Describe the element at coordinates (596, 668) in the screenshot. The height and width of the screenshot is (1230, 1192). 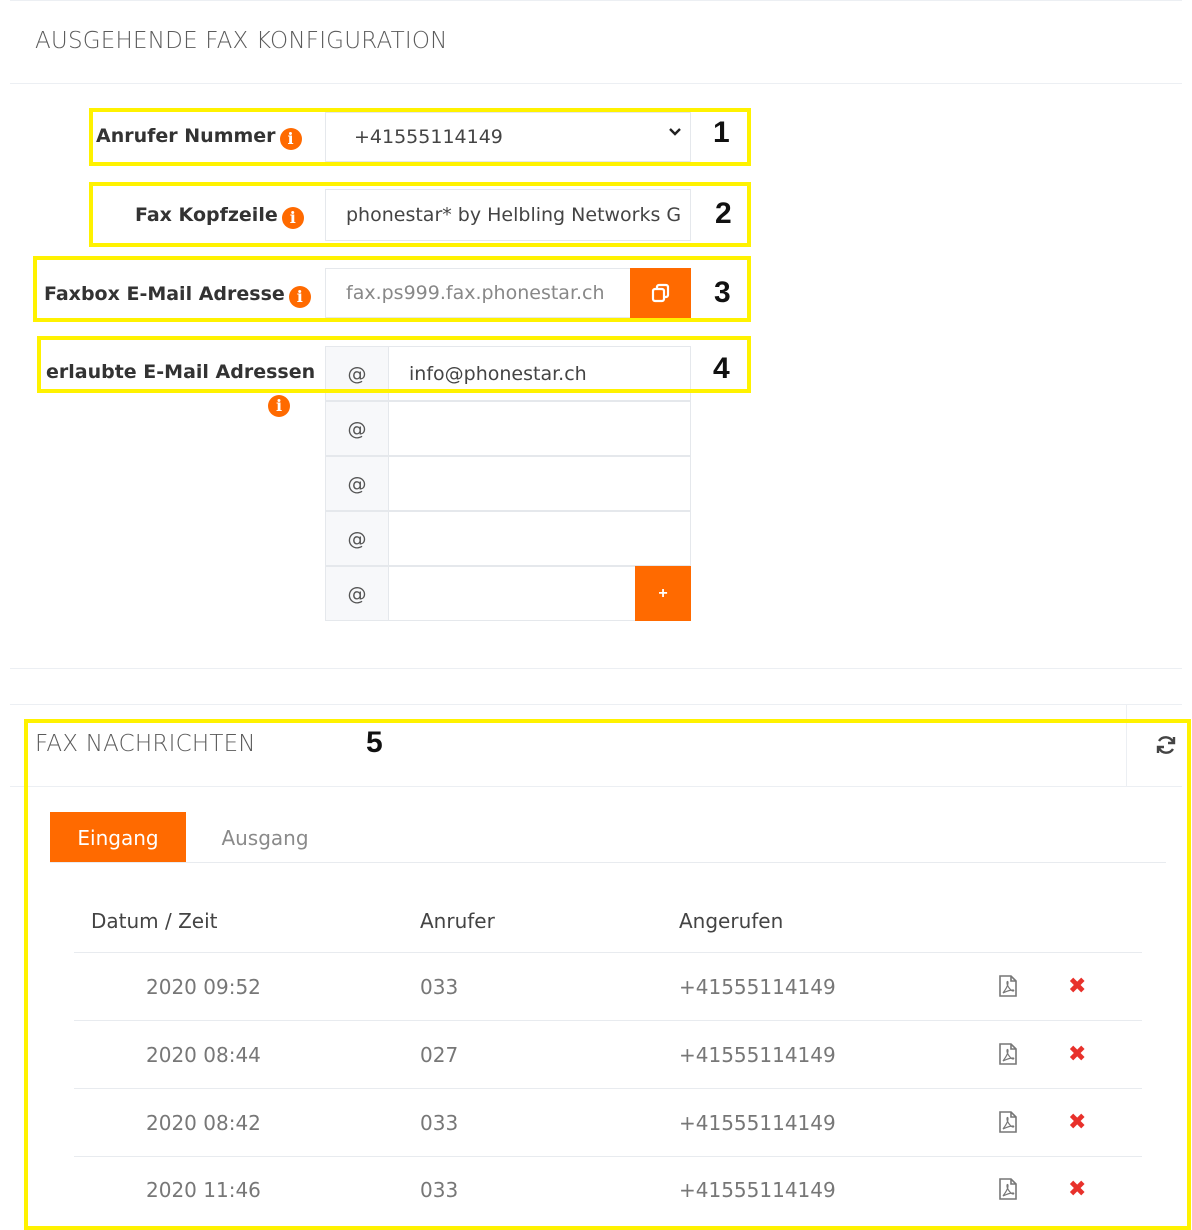
I see `section-divider` at that location.